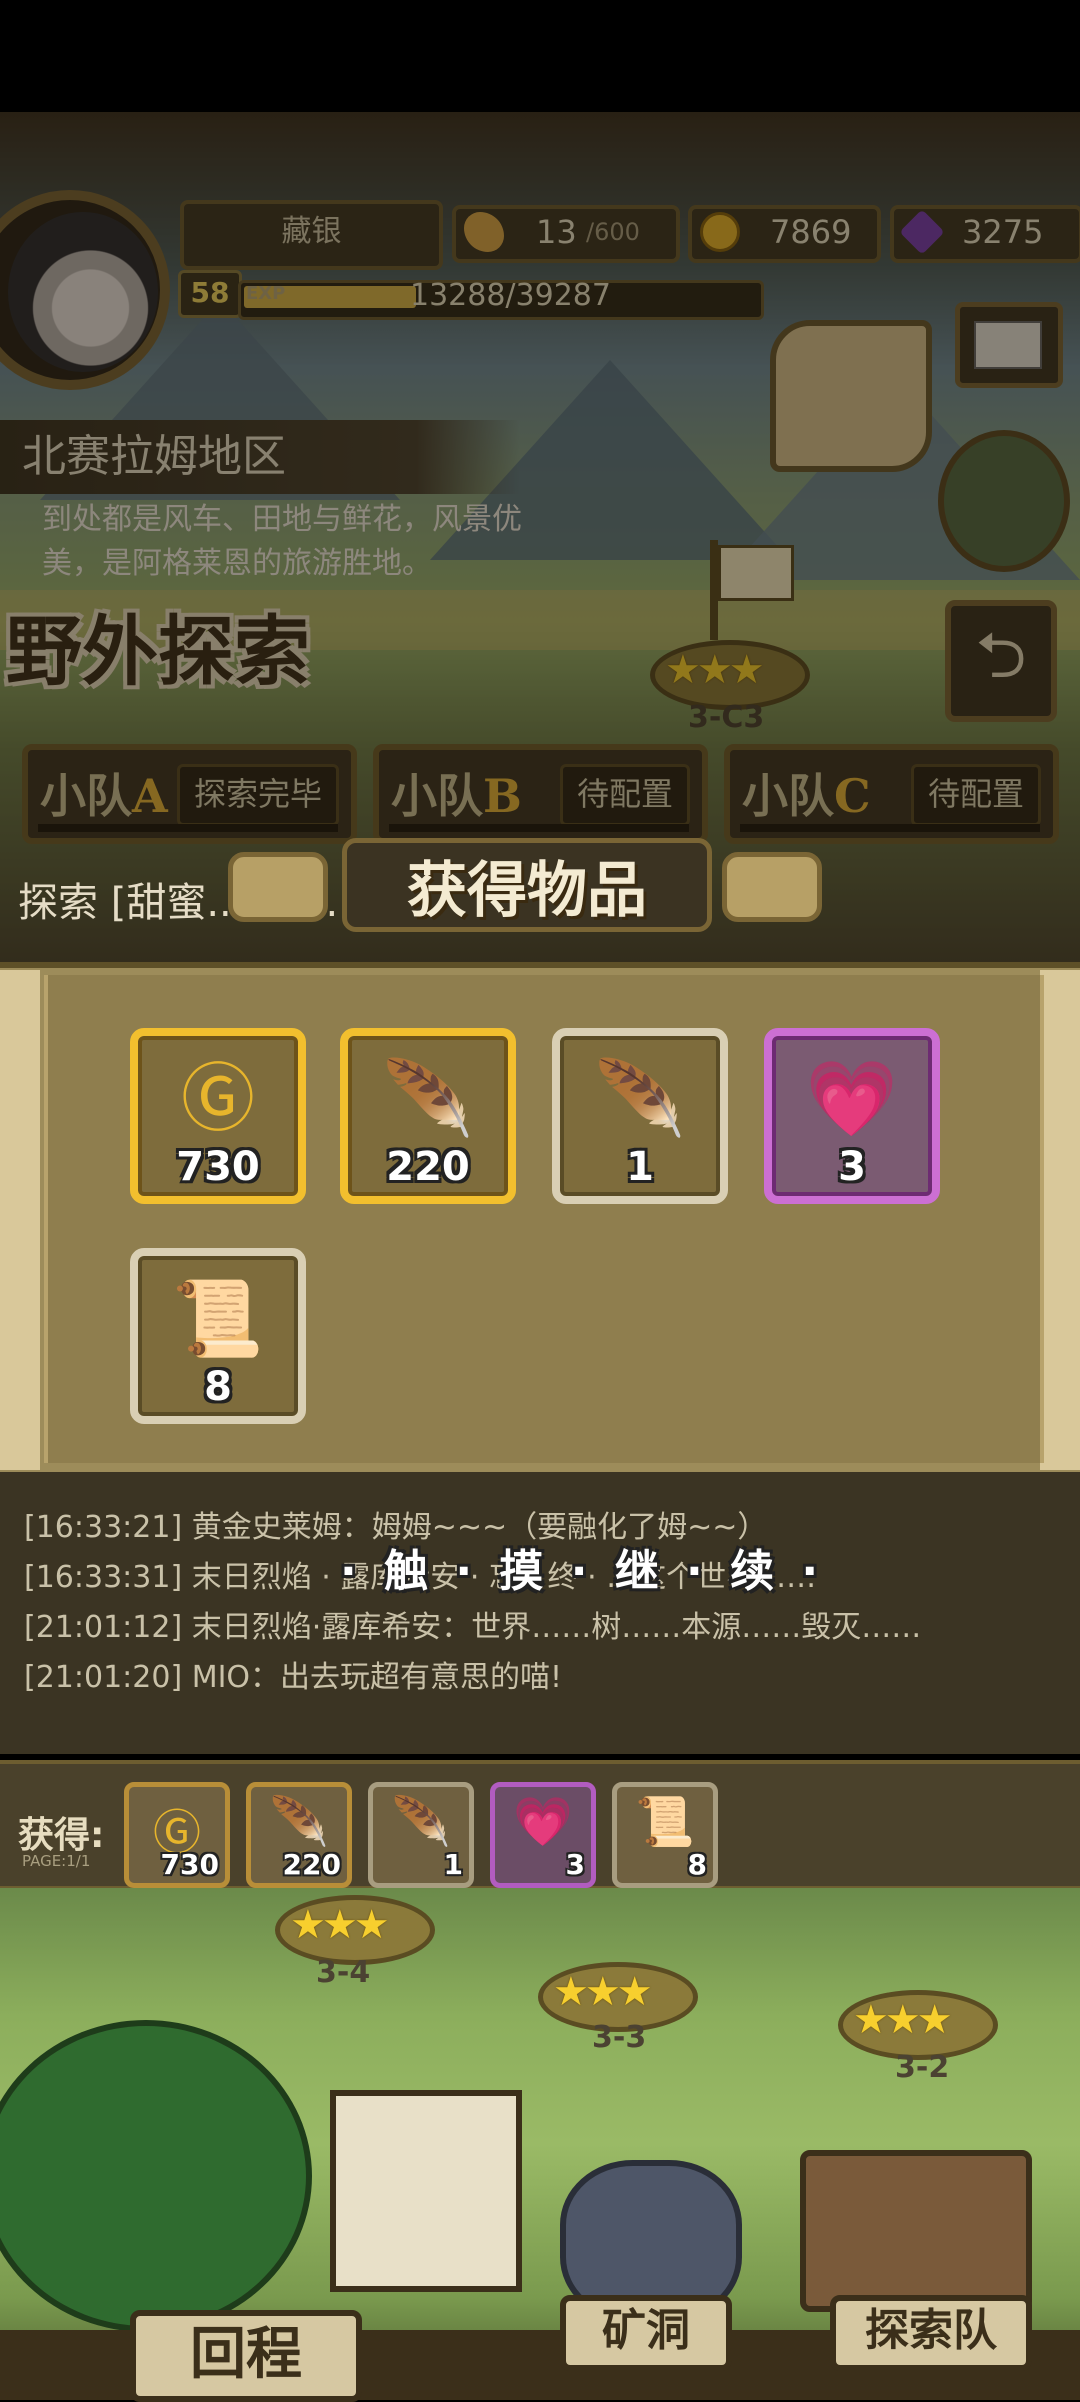 This screenshot has width=1080, height=2402. Describe the element at coordinates (931, 2333) in the screenshot. I see `team-button: 探索队` at that location.